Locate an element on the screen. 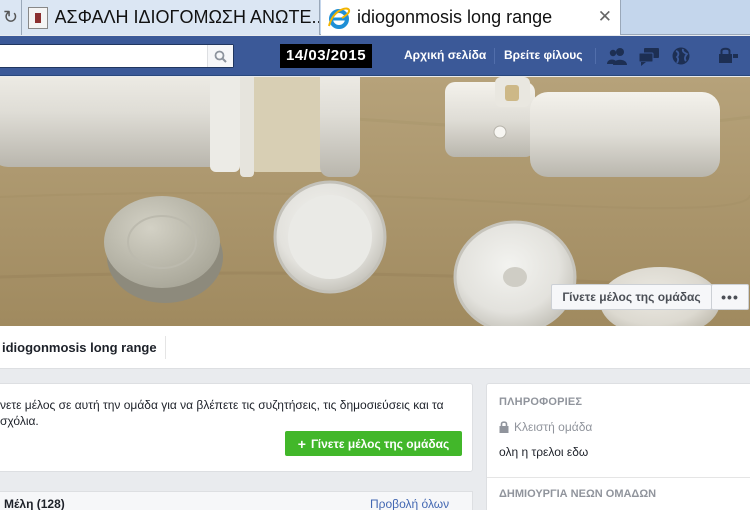 Image resolution: width=750 pixels, height=510 pixels. reload-button: ↻ is located at coordinates (11, 17).